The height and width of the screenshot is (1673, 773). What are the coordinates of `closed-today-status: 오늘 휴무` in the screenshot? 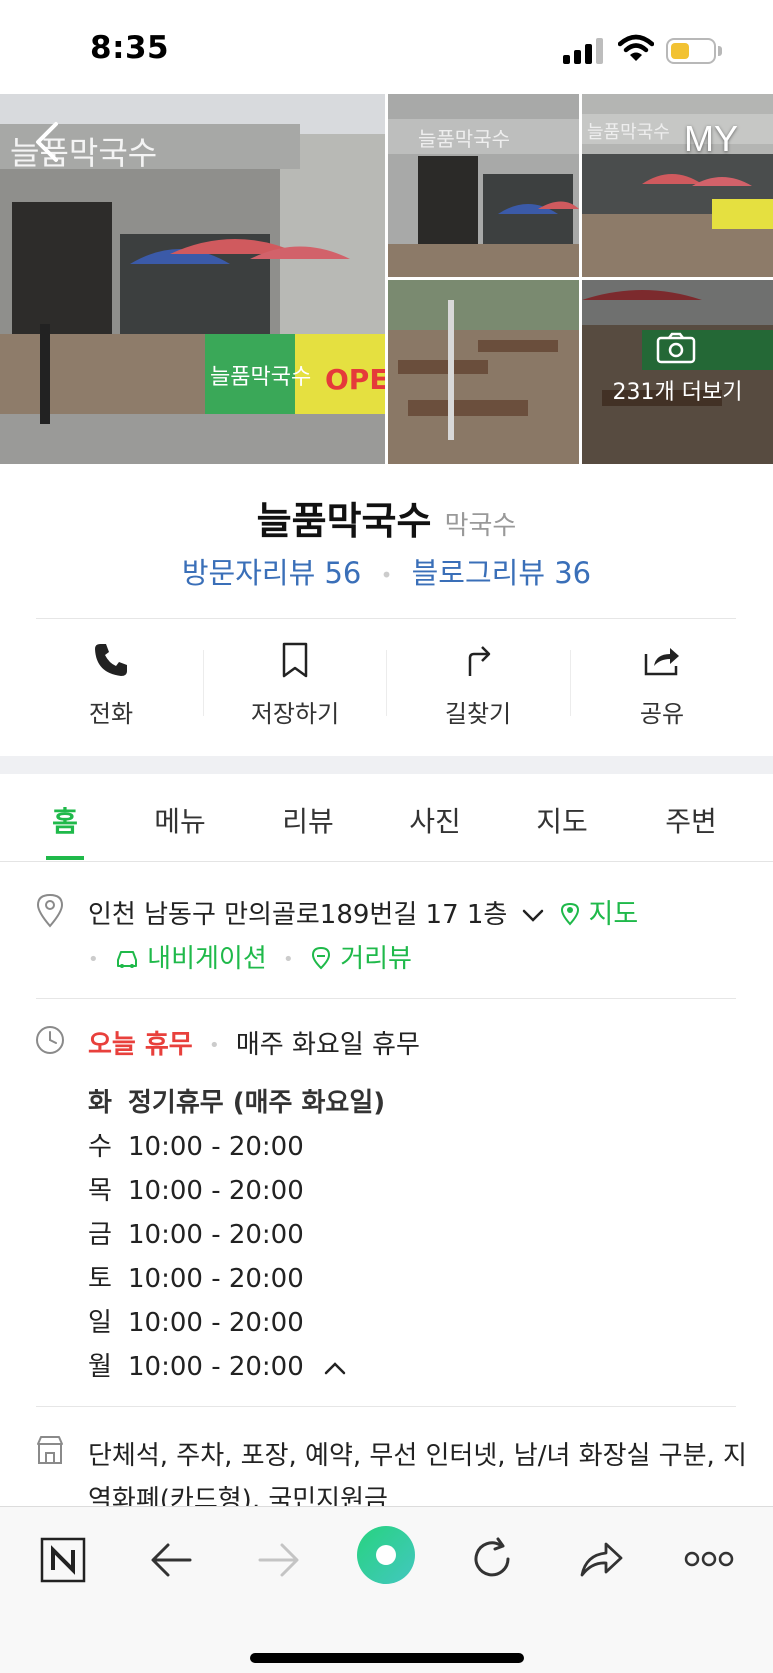 It's located at (140, 1045).